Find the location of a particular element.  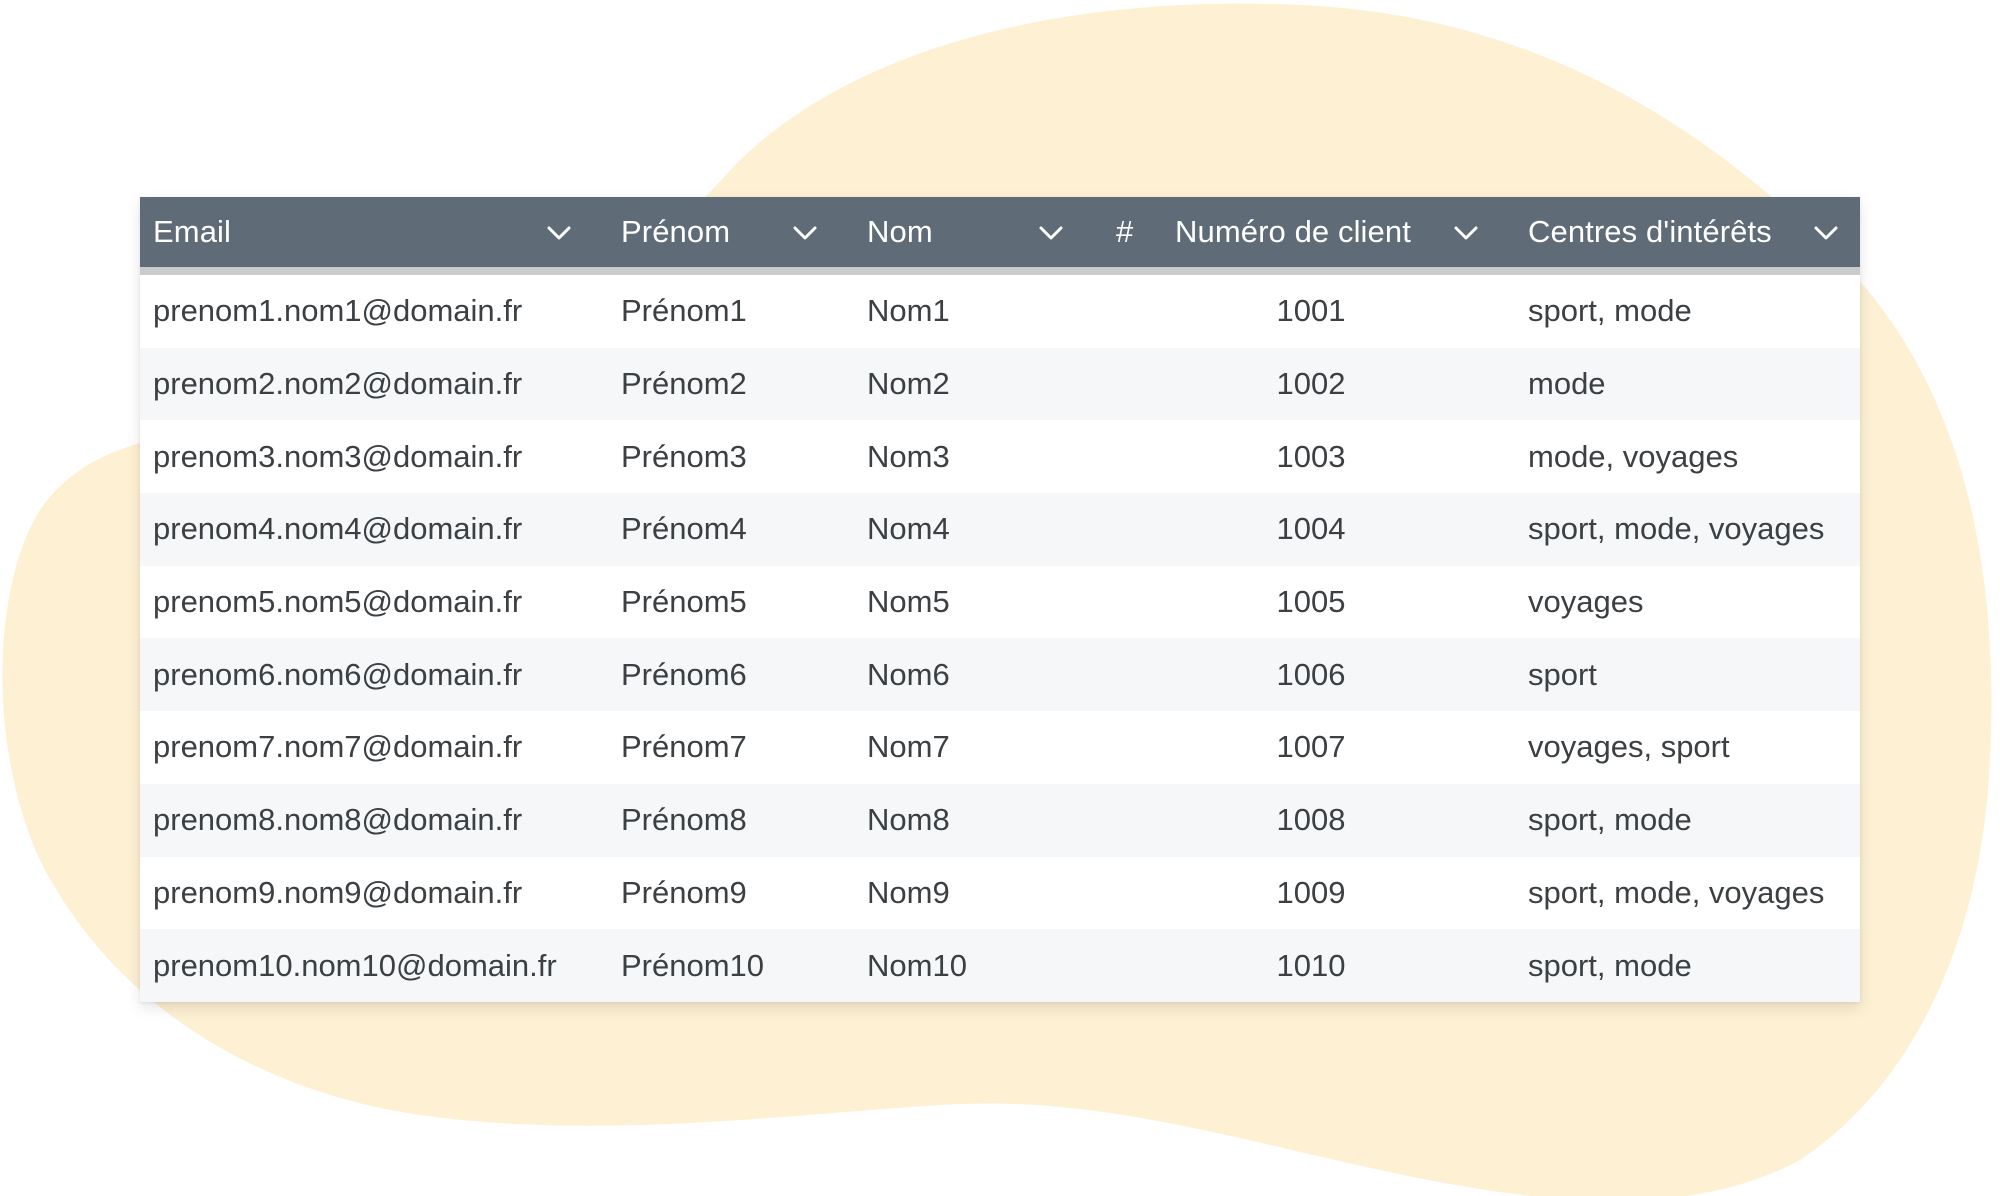

cell-nom: Nom7 is located at coordinates (908, 747).